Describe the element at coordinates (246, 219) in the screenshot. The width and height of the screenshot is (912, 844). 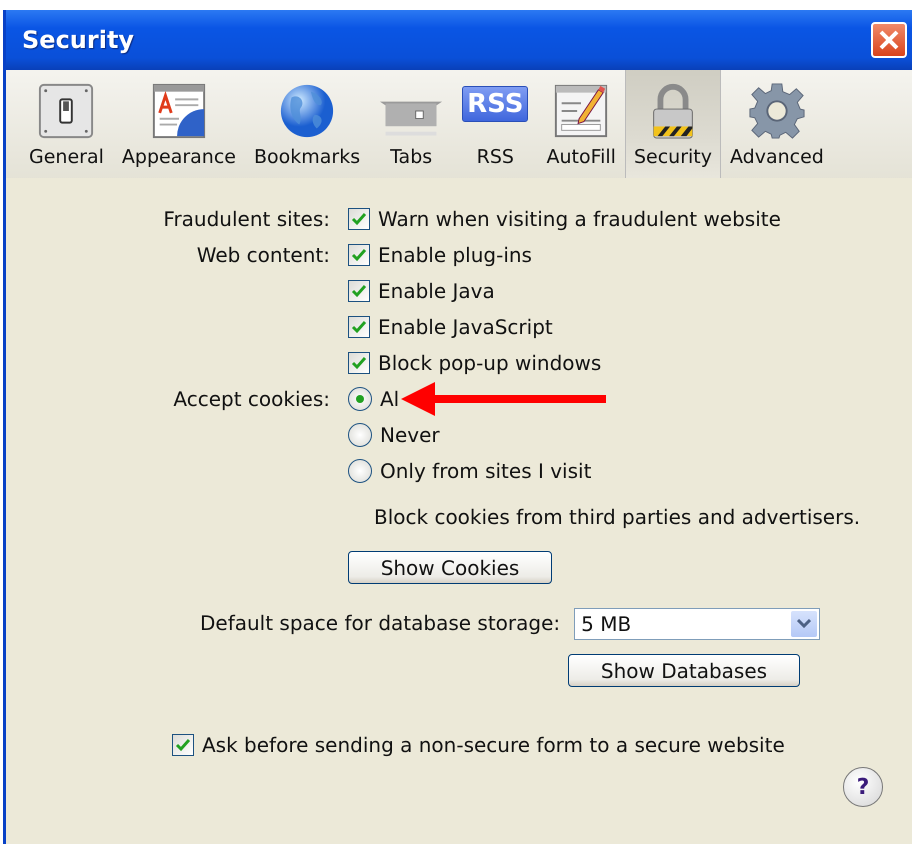
I see `section-label: Fraudulent sites:` at that location.